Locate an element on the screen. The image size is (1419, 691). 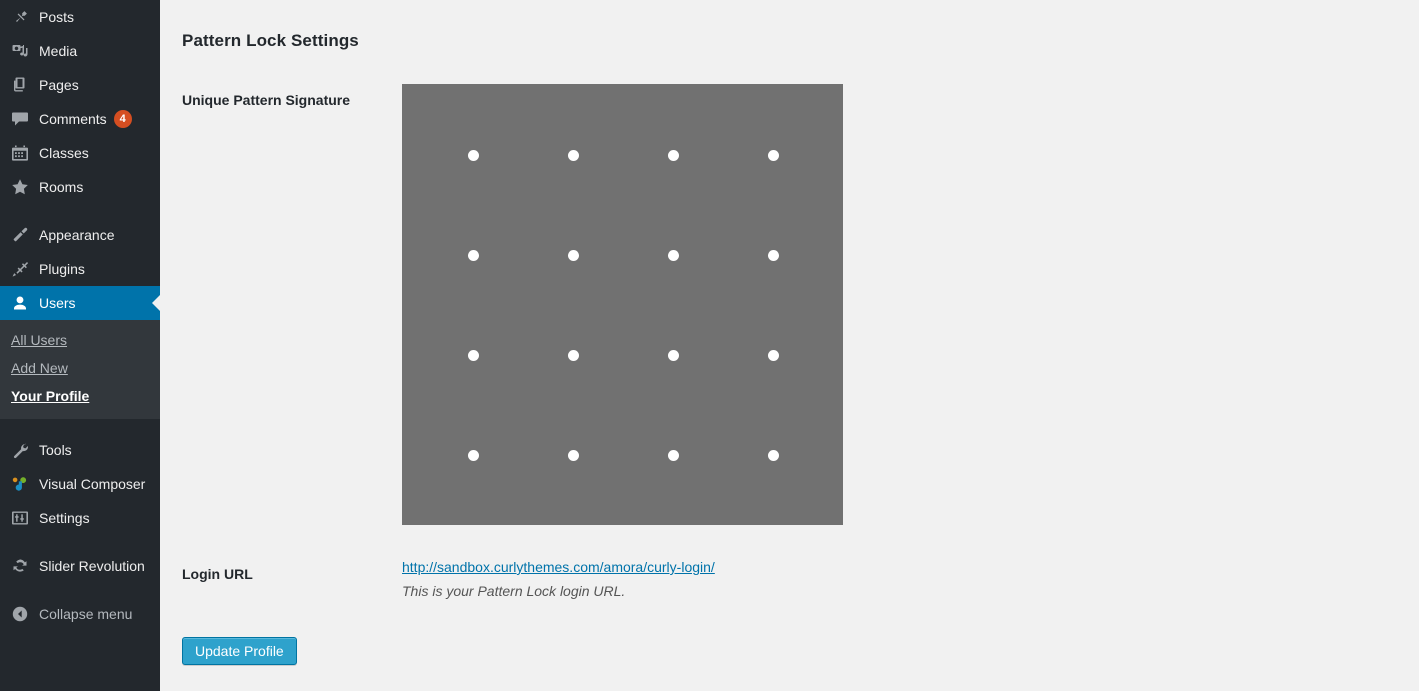
media-icon is located at coordinates (20, 51).